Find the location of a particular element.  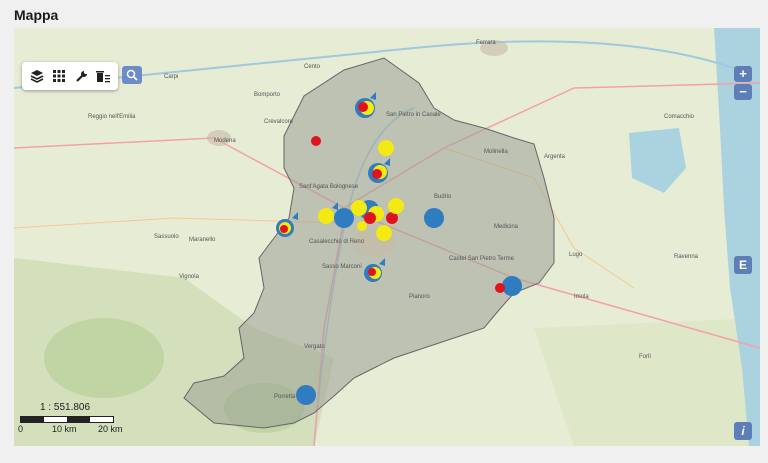

place-label: Casalecchio di Reno is located at coordinates (337, 242).